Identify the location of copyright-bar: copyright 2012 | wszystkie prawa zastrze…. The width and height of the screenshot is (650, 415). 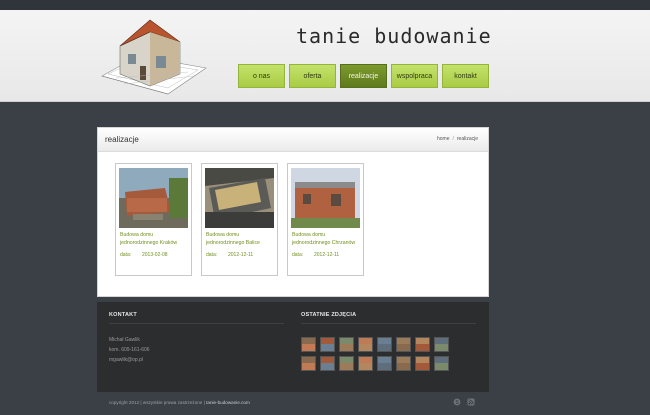
(179, 402).